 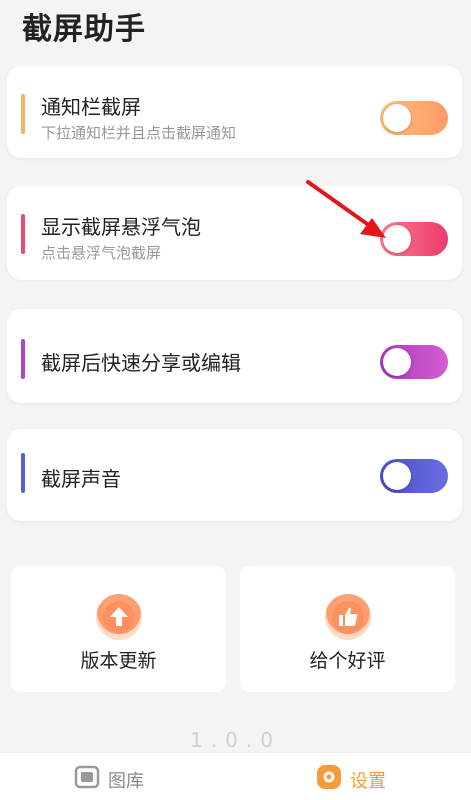 I want to click on setting-floating-bubble: 显示截屏悬浮气泡 点击悬浮气泡截屏, so click(x=234, y=233).